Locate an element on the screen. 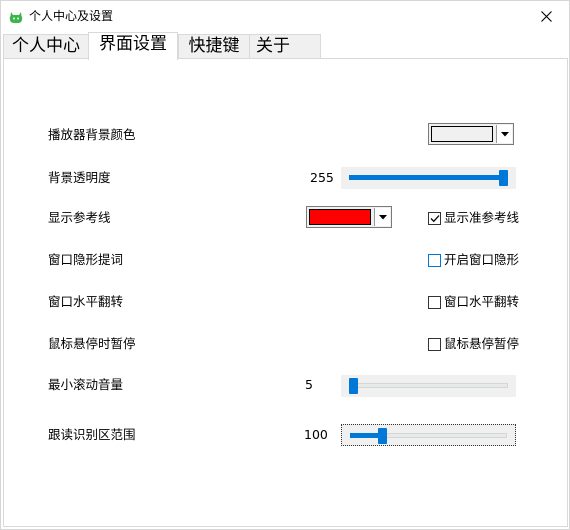 The width and height of the screenshot is (570, 530). bg-color-label: 播放器背景颜色 is located at coordinates (92, 134).